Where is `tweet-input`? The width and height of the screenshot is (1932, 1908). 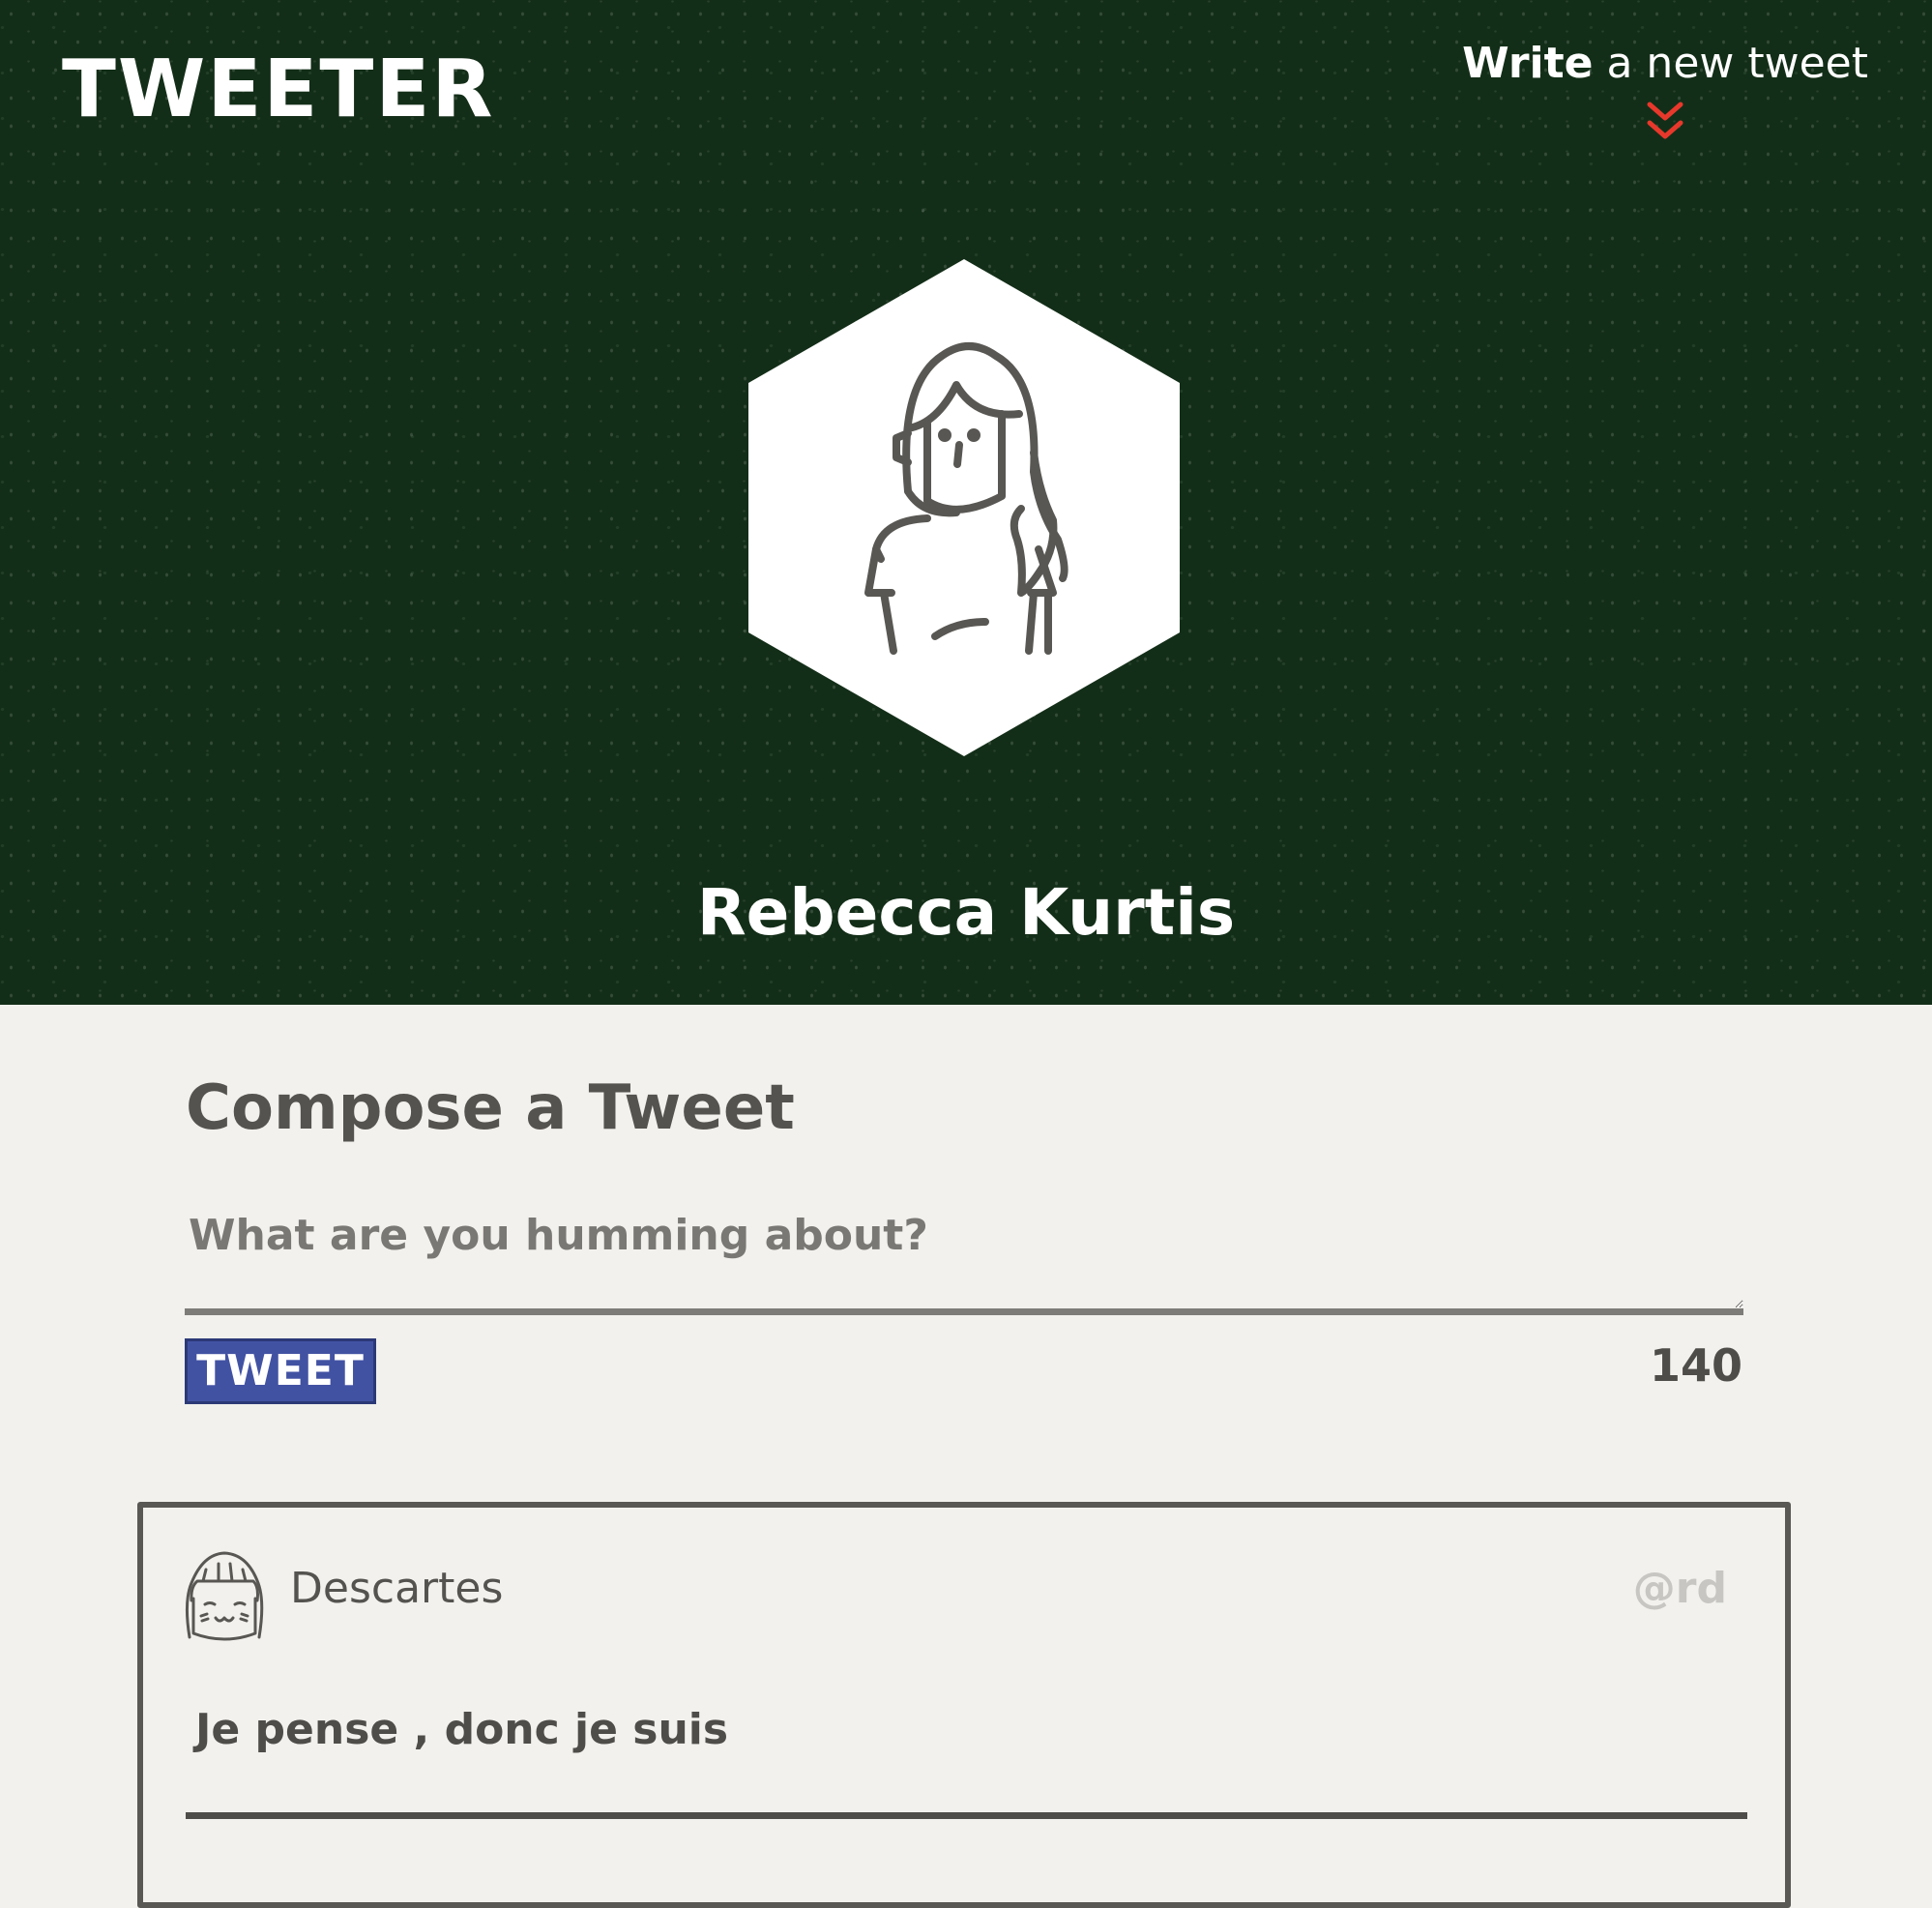
tweet-input is located at coordinates (964, 1257).